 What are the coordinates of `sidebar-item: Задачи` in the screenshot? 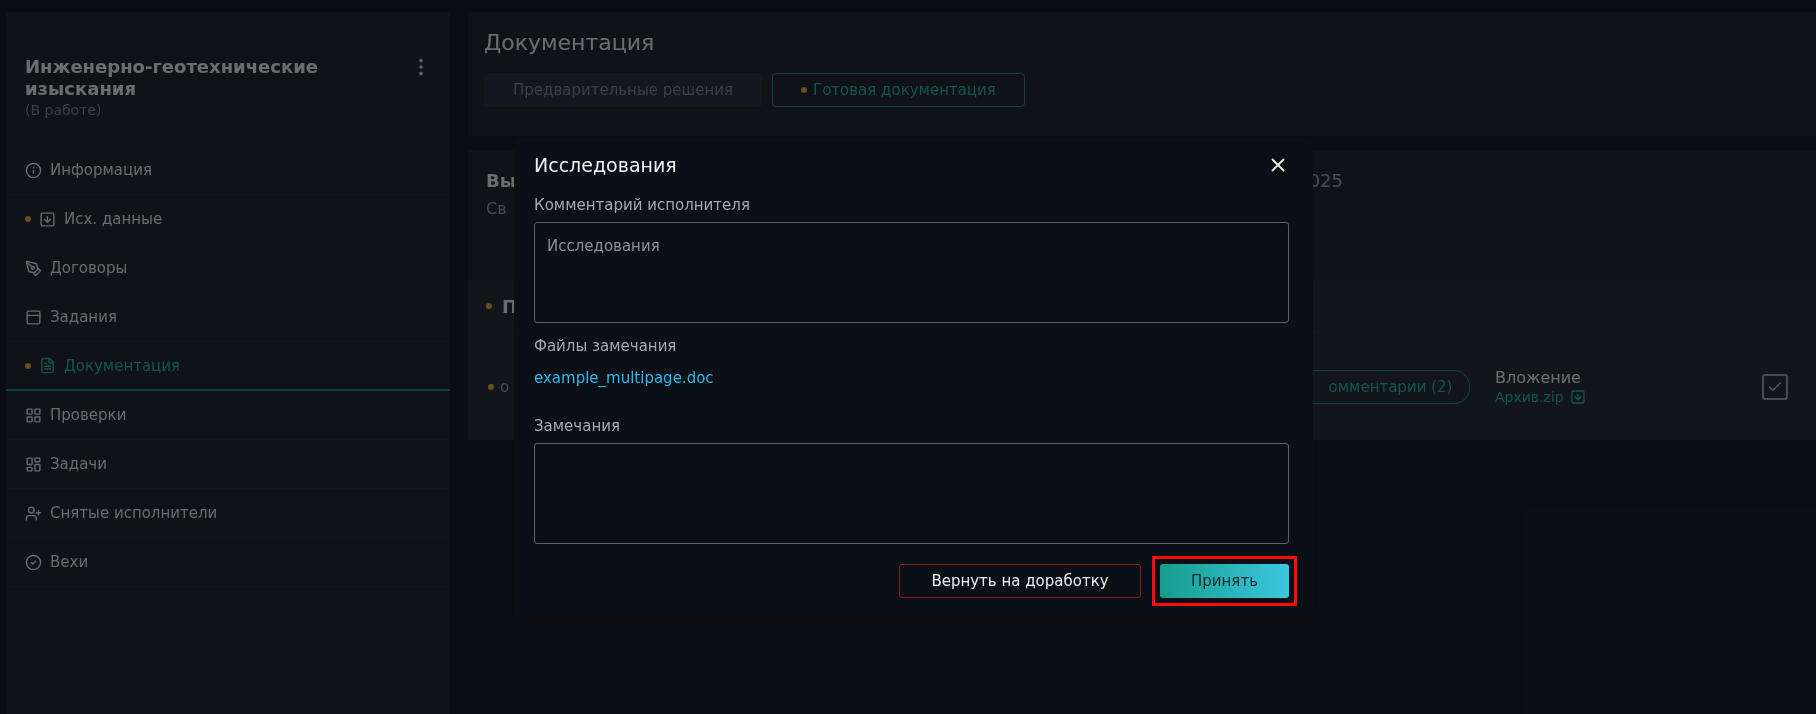 It's located at (228, 464).